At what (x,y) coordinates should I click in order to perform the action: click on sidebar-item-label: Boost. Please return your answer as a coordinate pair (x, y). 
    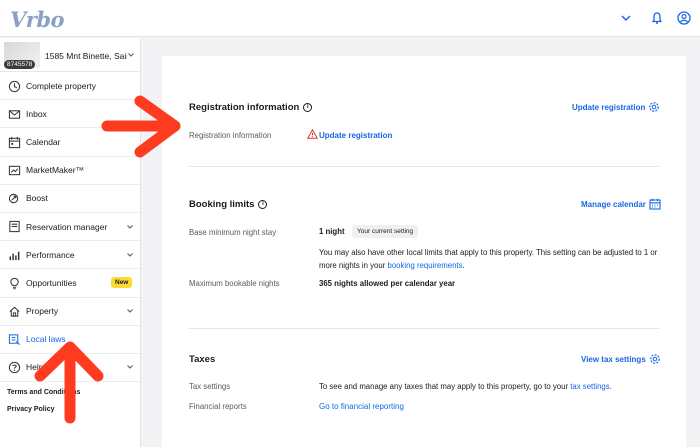
    Looking at the image, I should click on (37, 198).